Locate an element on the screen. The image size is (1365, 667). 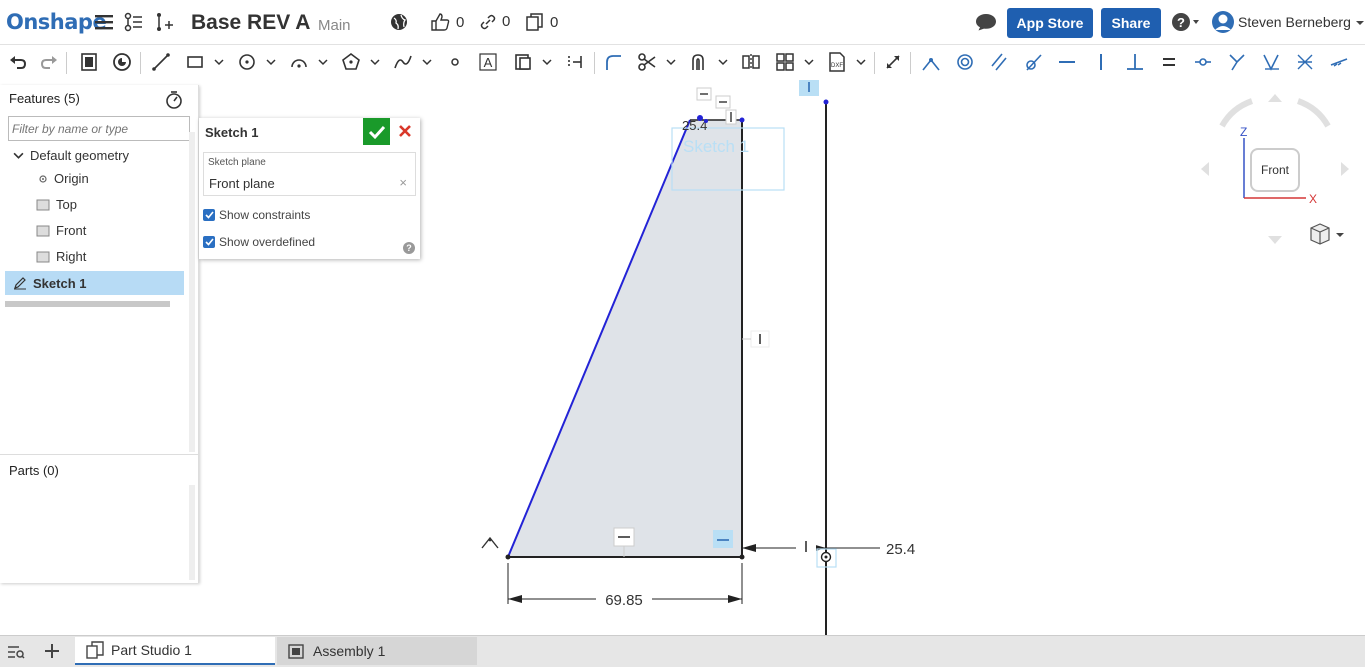
show-overdefined-checkbox: Show overdefined is located at coordinates (259, 242).